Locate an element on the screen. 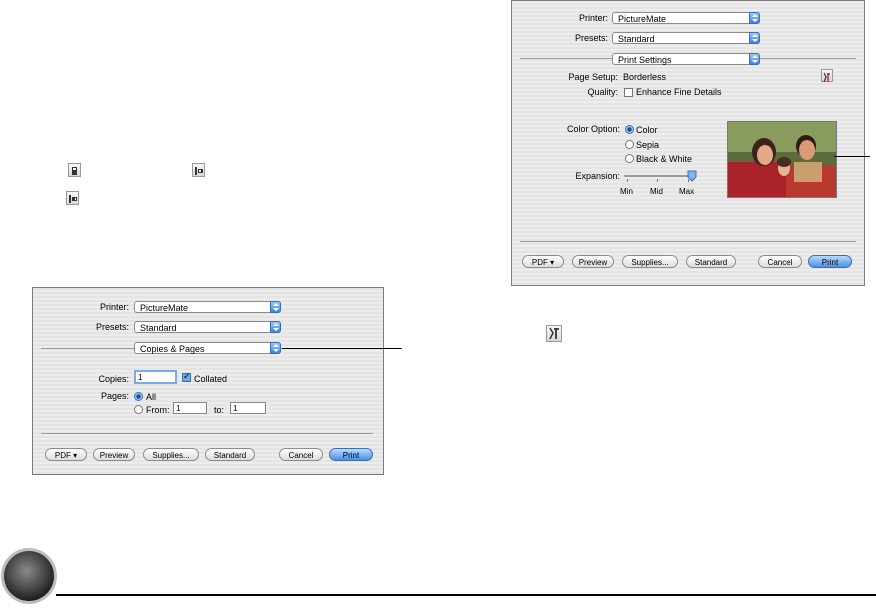 The image size is (876, 610). pages-all-radio is located at coordinates (138, 396).